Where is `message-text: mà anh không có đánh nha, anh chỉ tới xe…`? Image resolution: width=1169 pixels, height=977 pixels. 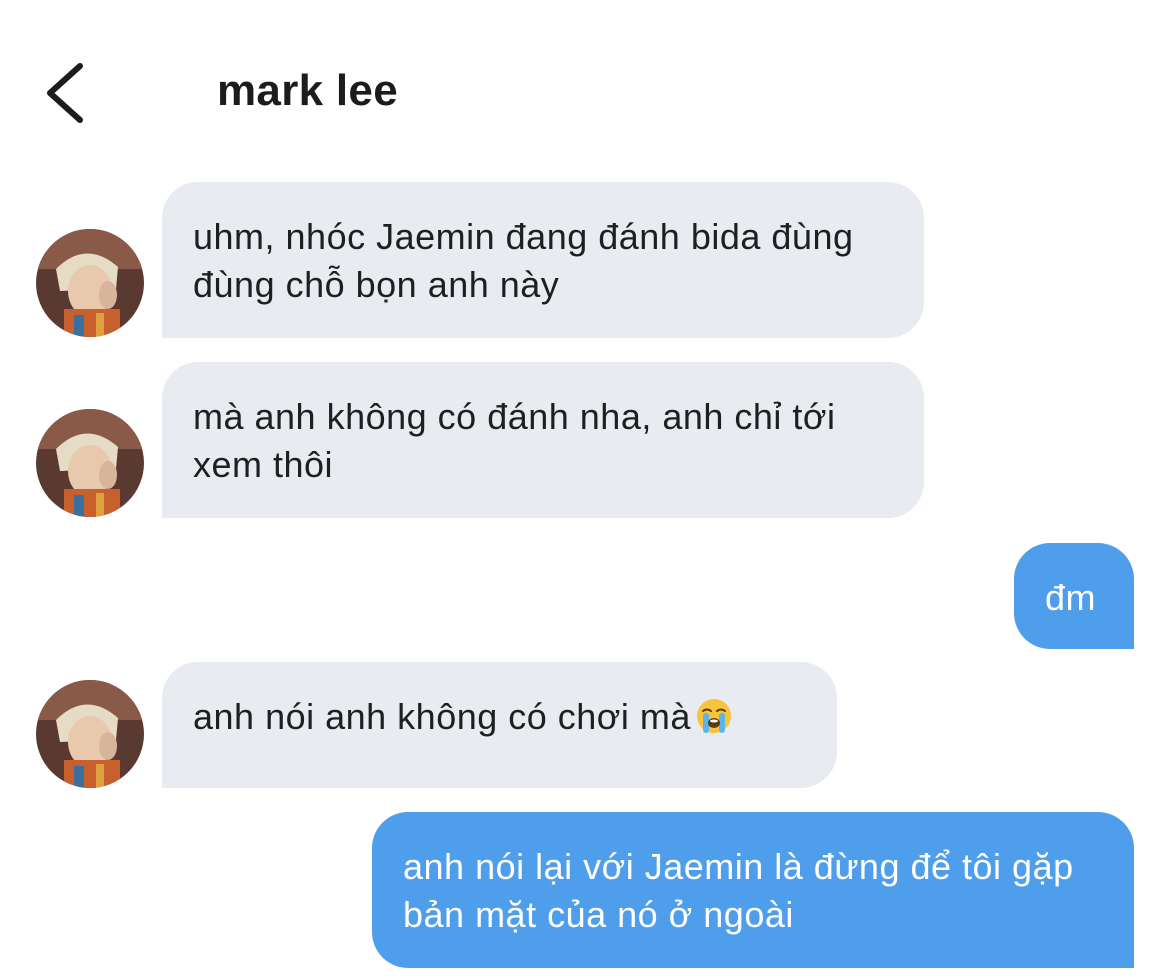 message-text: mà anh không có đánh nha, anh chỉ tới xe… is located at coordinates (514, 440).